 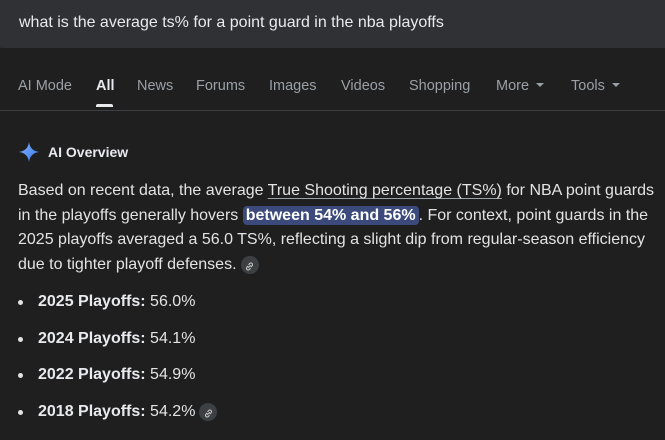 What do you see at coordinates (143, 190) in the screenshot?
I see `summary-text-1: Based on recent data, the average` at bounding box center [143, 190].